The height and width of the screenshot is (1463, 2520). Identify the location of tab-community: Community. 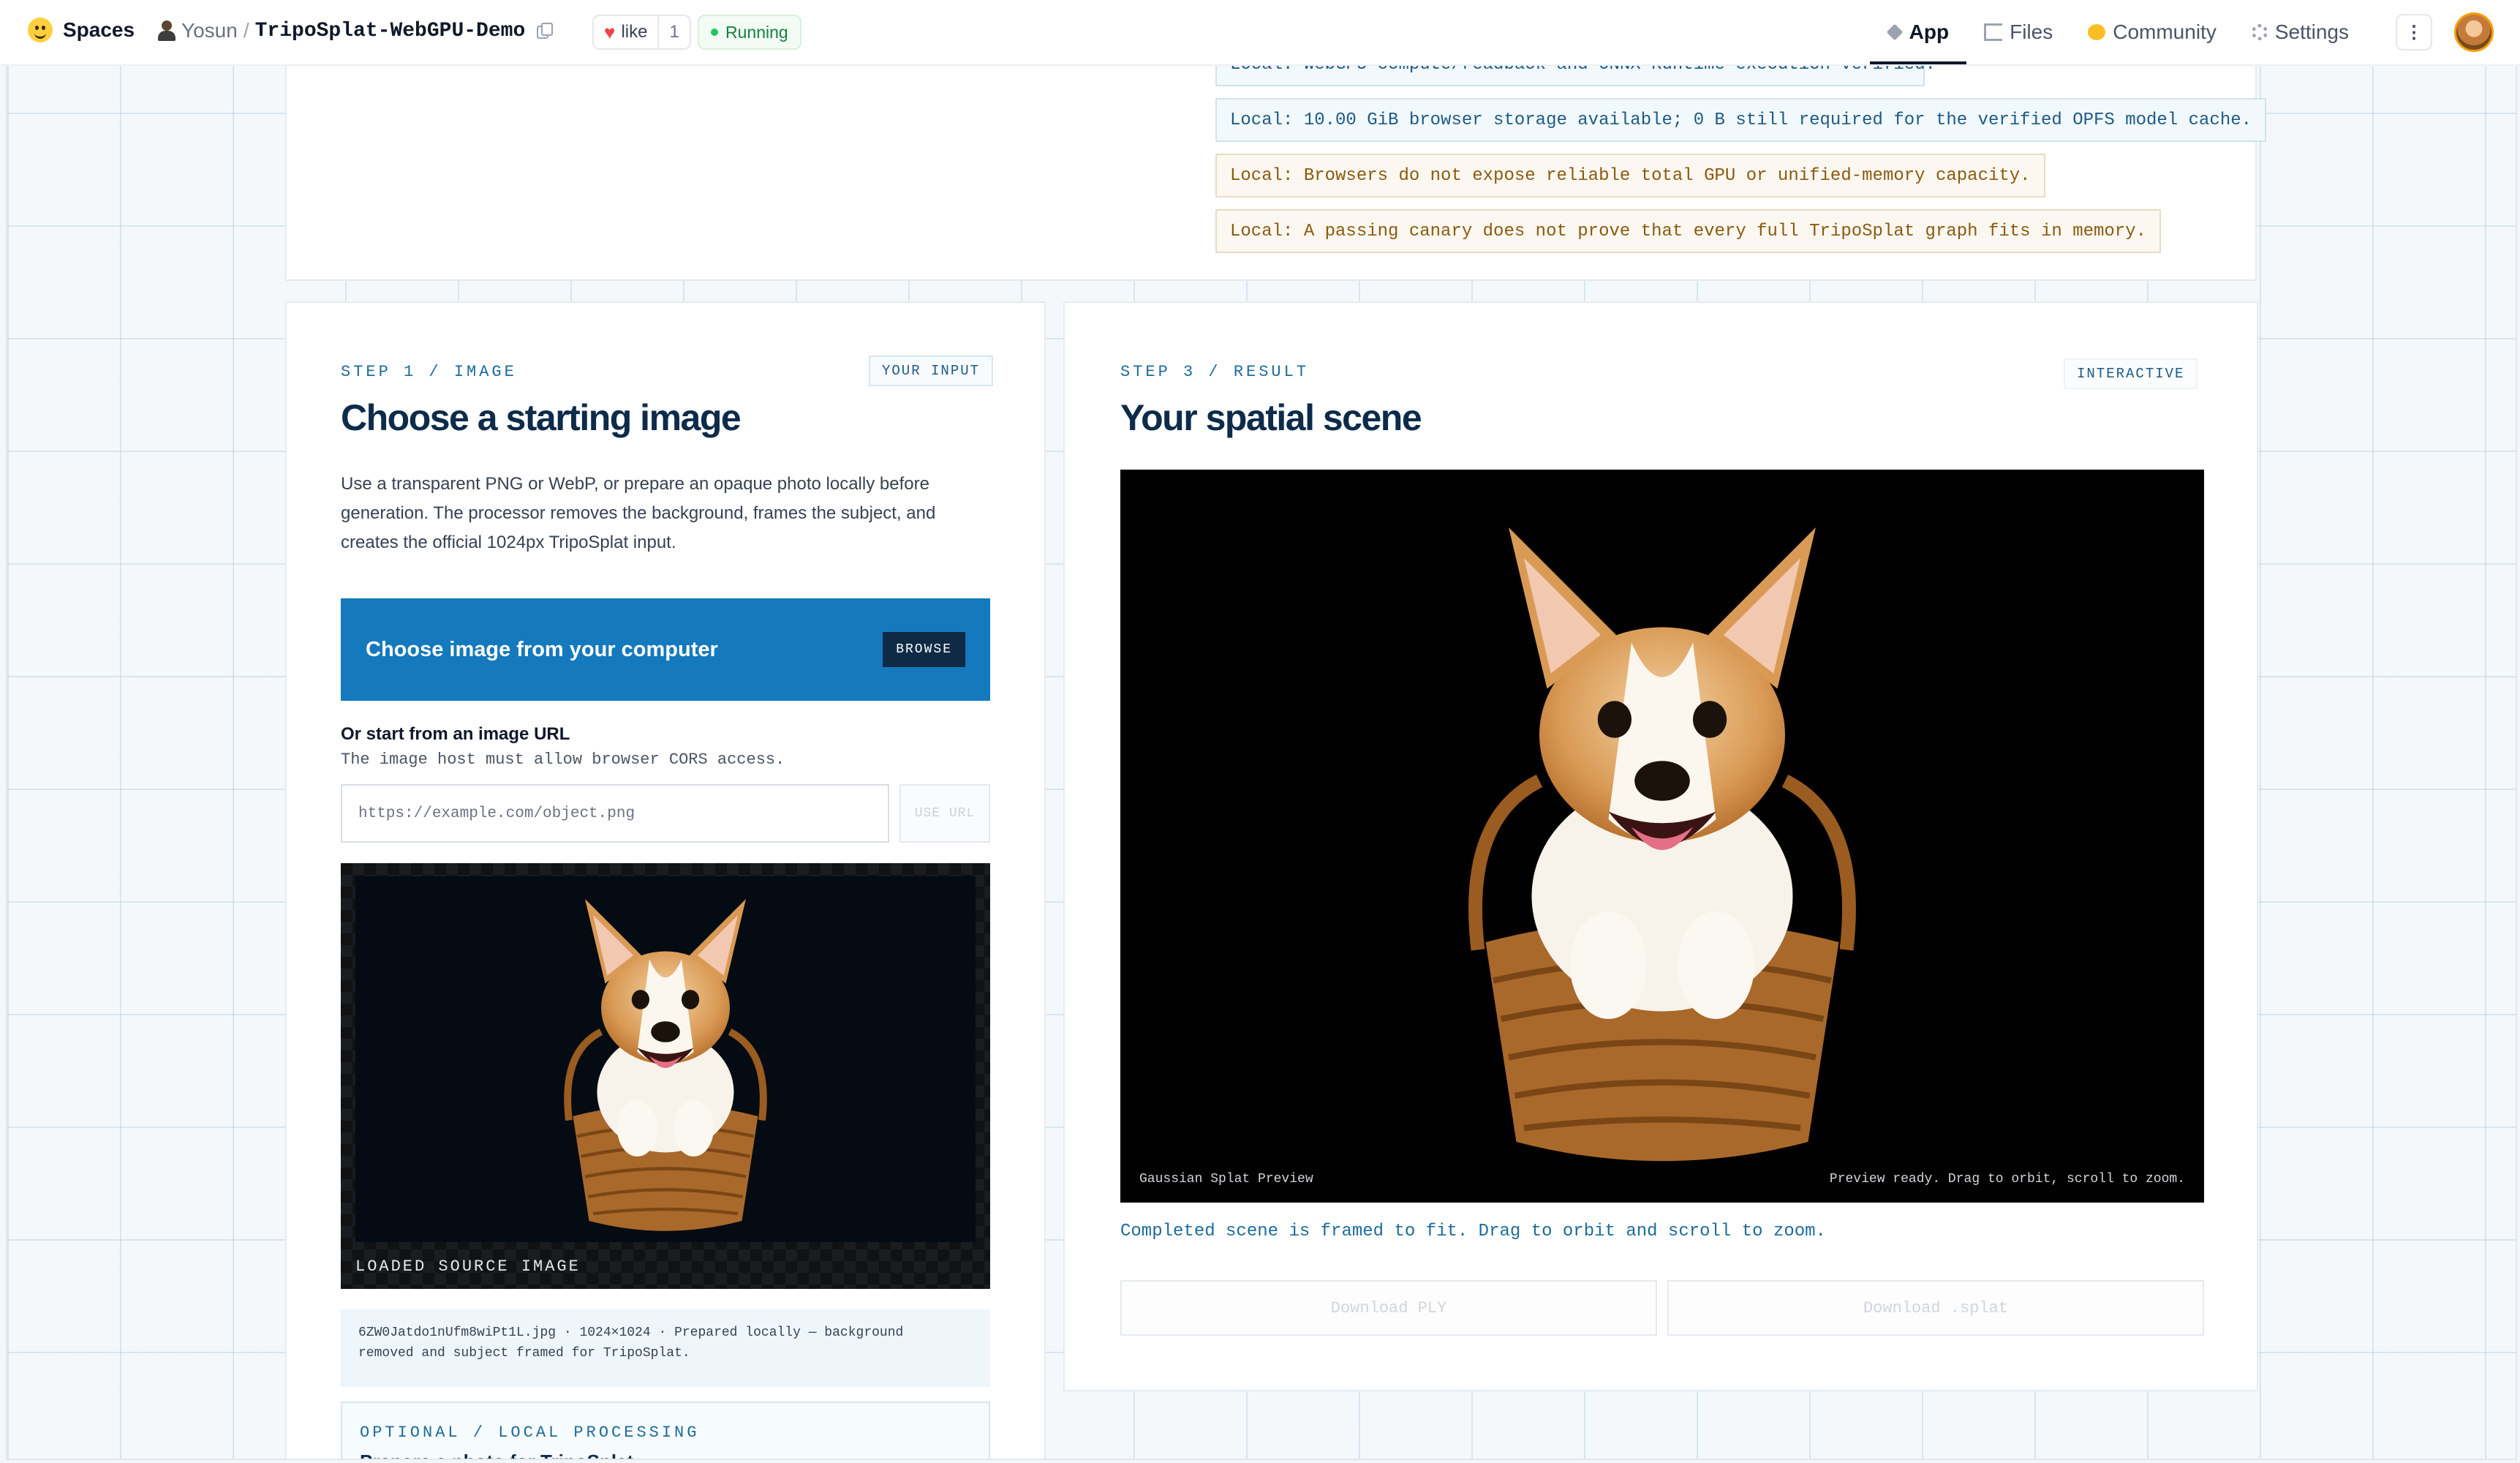
(2152, 32).